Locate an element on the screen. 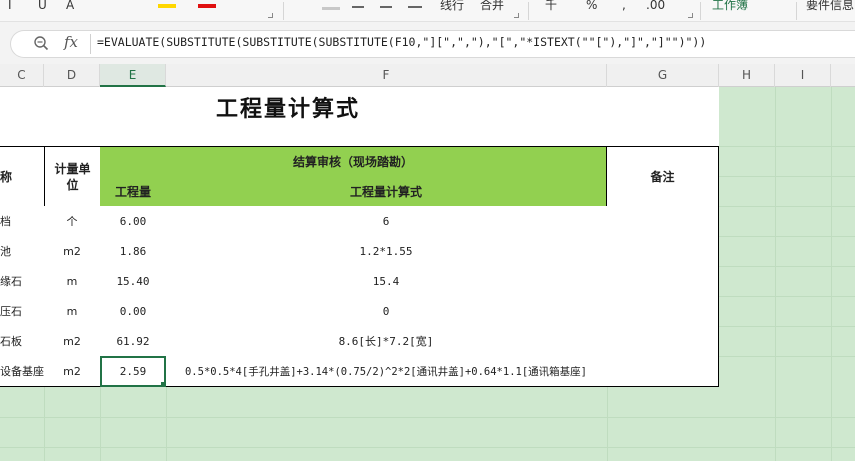  underline-icon: U is located at coordinates (42, 5).